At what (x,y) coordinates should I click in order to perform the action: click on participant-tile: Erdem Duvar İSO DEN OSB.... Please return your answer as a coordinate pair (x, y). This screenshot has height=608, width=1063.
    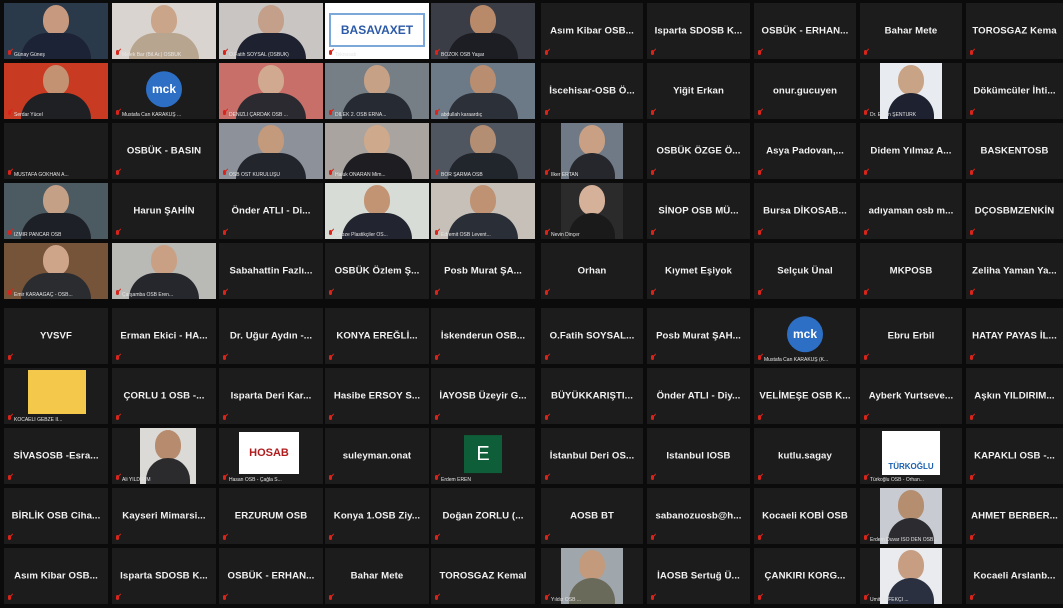
    Looking at the image, I should click on (911, 516).